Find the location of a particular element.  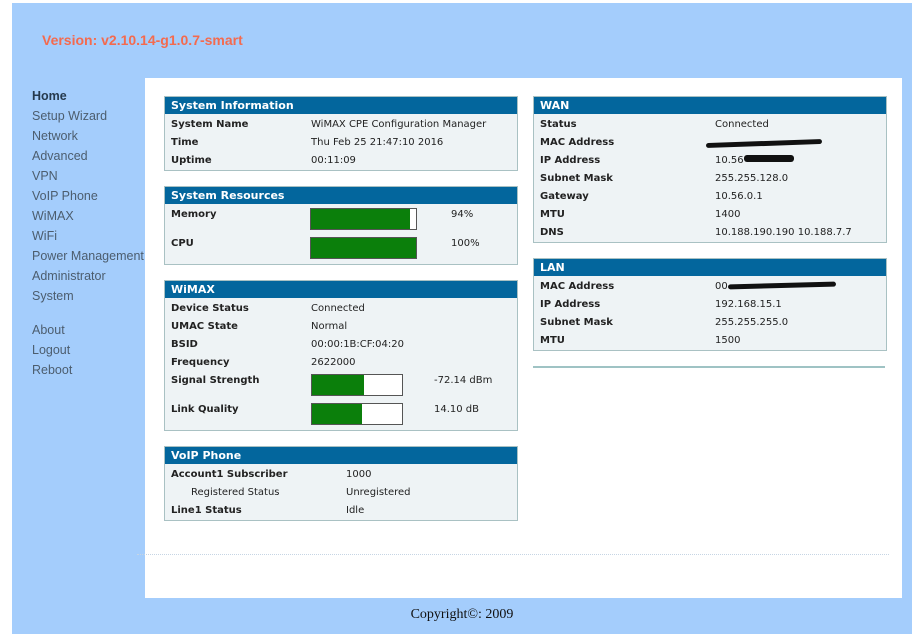

frequency-value: 2622000 is located at coordinates (333, 362).